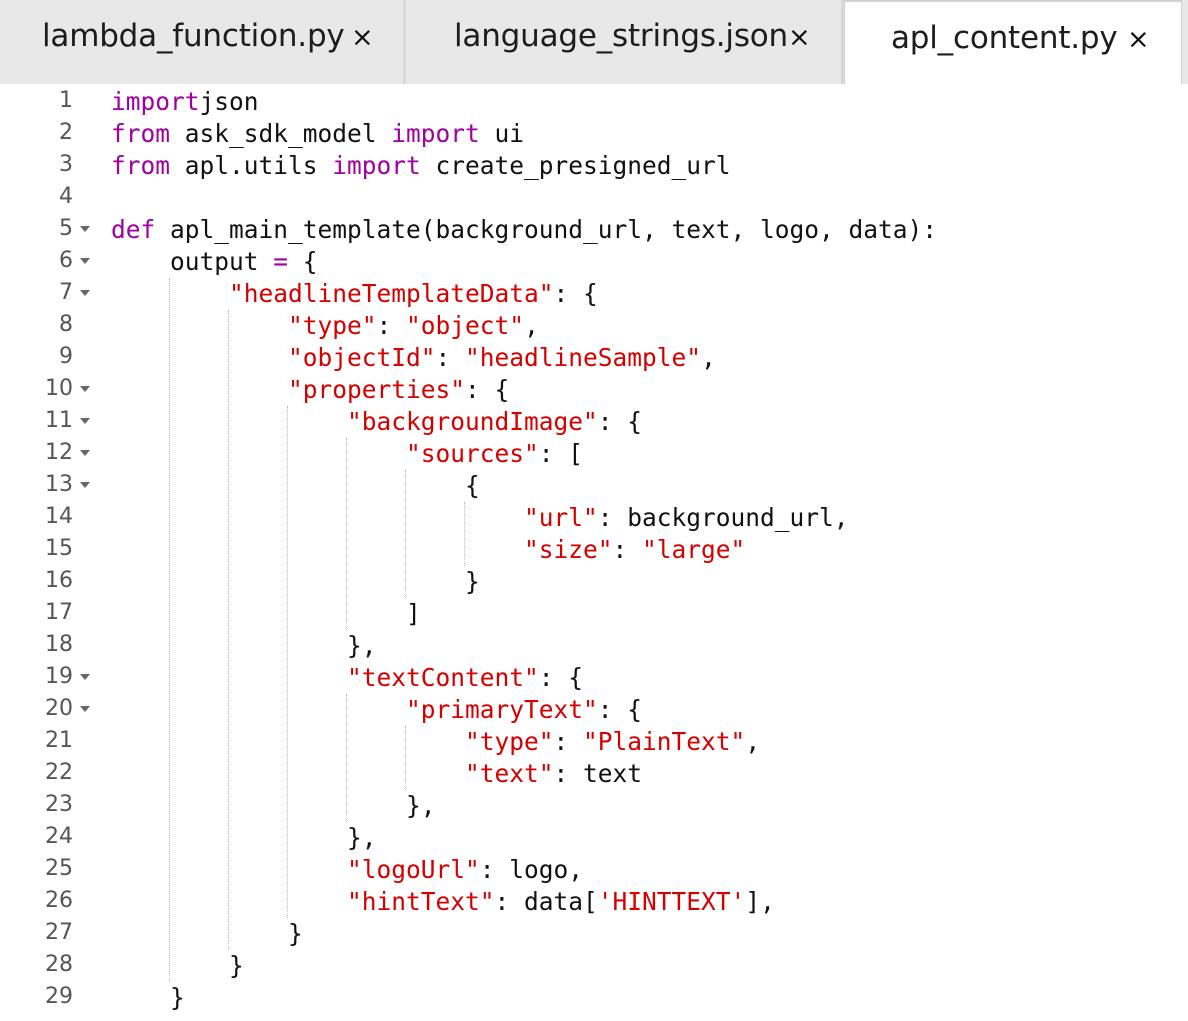 Image resolution: width=1188 pixels, height=1021 pixels. Describe the element at coordinates (281, 133) in the screenshot. I see `code-token: ask_sdk_model` at that location.